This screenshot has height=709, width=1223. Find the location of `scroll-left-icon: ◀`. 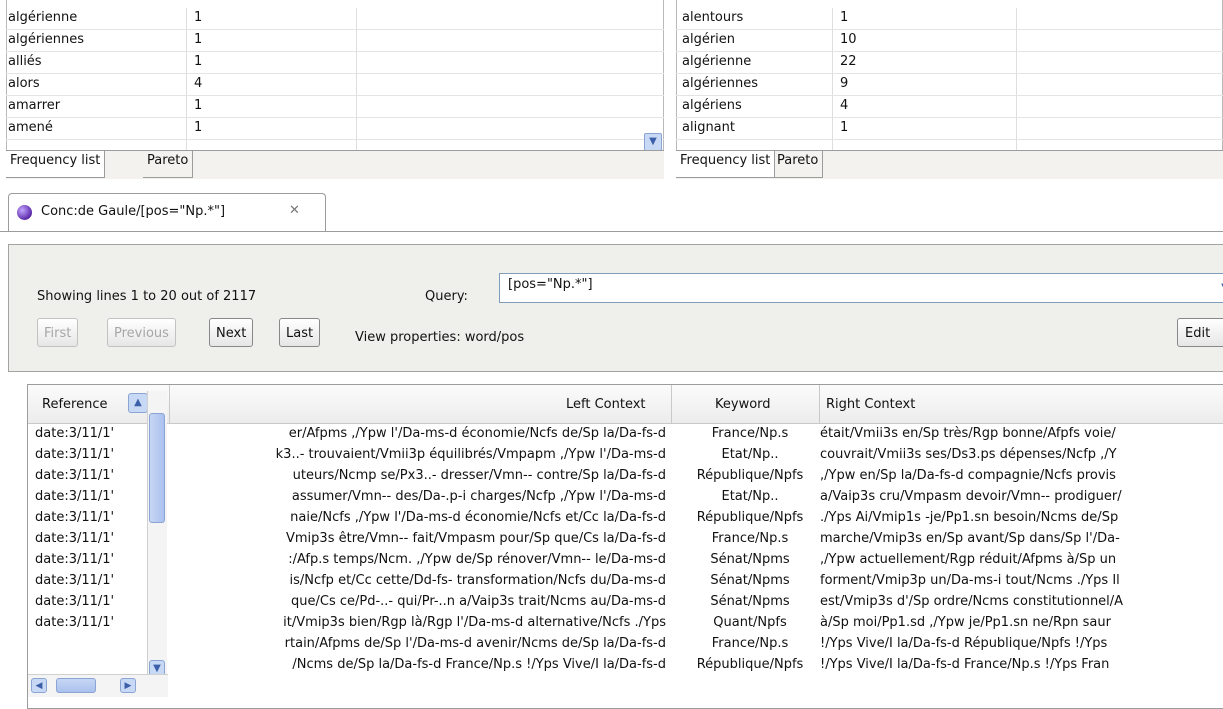

scroll-left-icon: ◀ is located at coordinates (39, 685).